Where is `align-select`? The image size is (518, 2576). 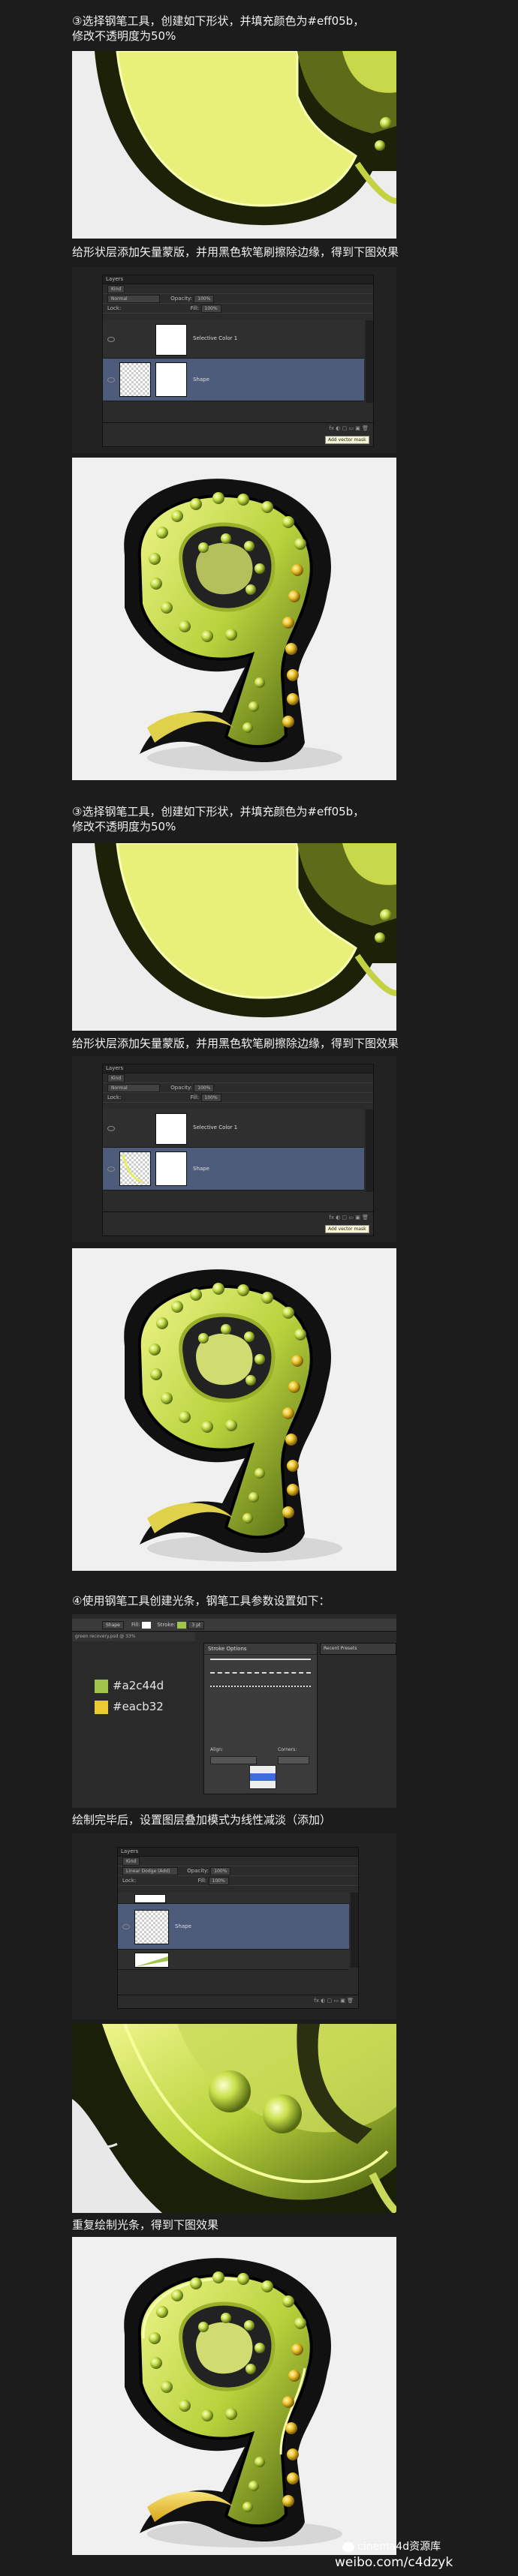
align-select is located at coordinates (233, 1760).